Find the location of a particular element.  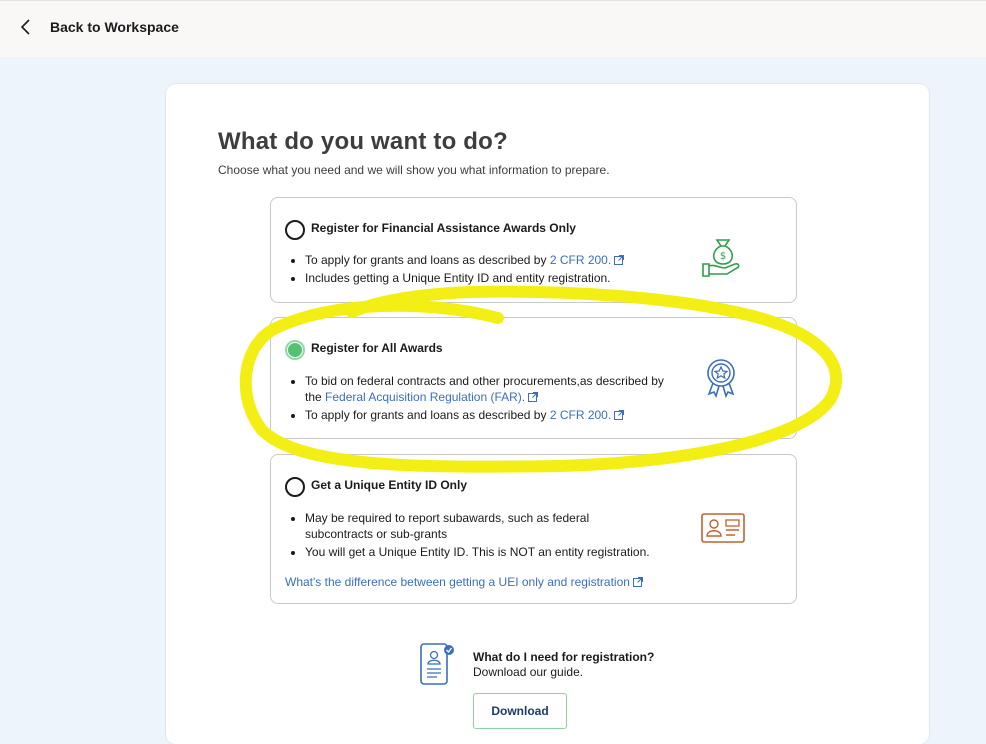

top-bar: Back to Workspace is located at coordinates (493, 28).